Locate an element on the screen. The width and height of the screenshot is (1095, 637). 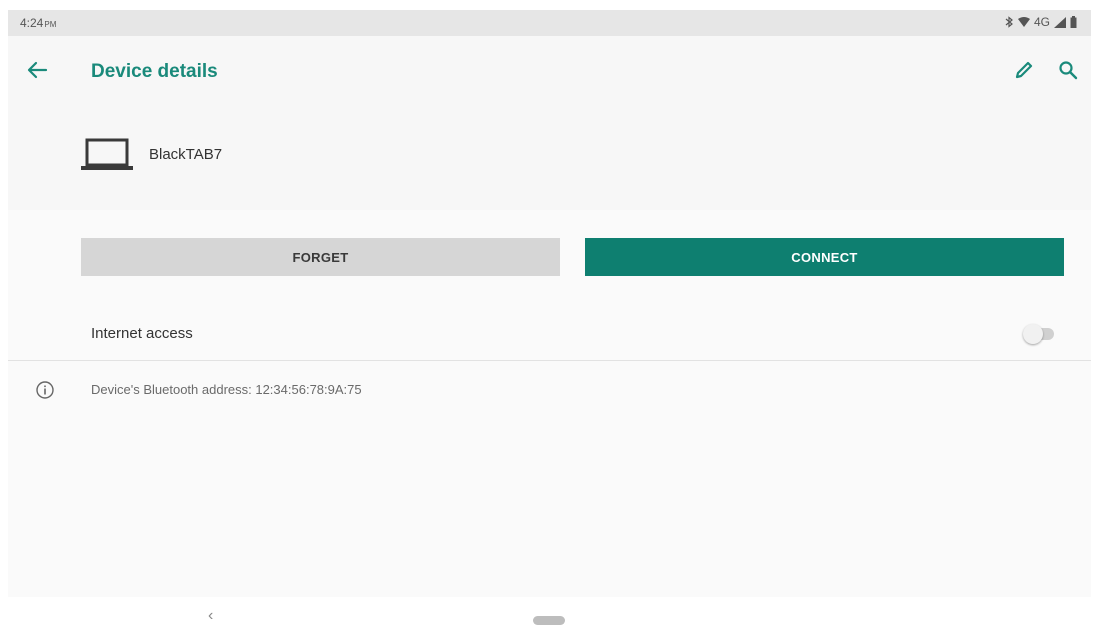
app-bar: Device details is located at coordinates (549, 71).